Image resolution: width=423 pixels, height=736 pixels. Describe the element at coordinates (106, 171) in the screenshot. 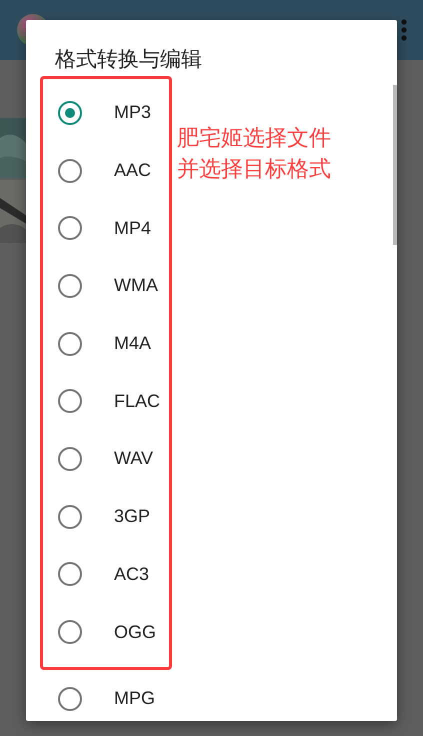

I see `format-option: AAC` at that location.